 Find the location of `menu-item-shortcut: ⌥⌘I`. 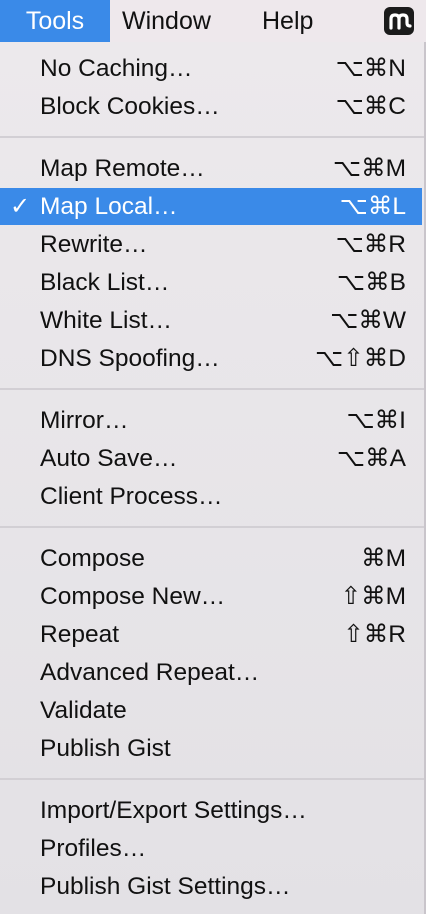

menu-item-shortcut: ⌥⌘I is located at coordinates (376, 420).